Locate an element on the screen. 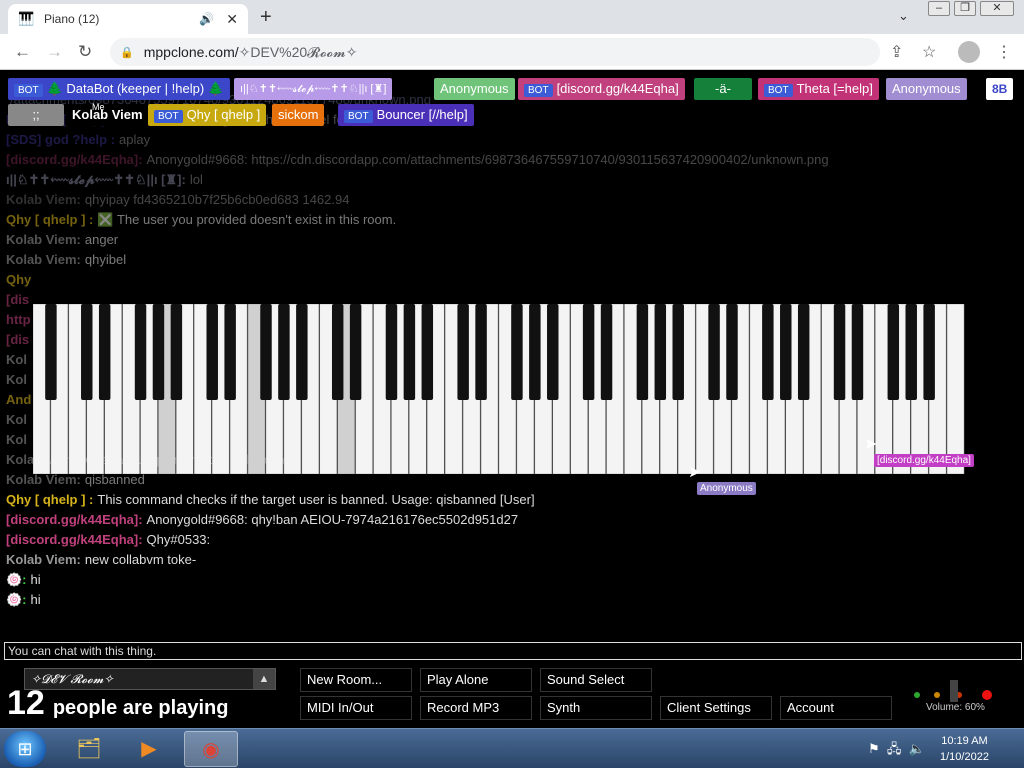 This screenshot has width=1024, height=768. chat-author: Kol is located at coordinates (16, 419).